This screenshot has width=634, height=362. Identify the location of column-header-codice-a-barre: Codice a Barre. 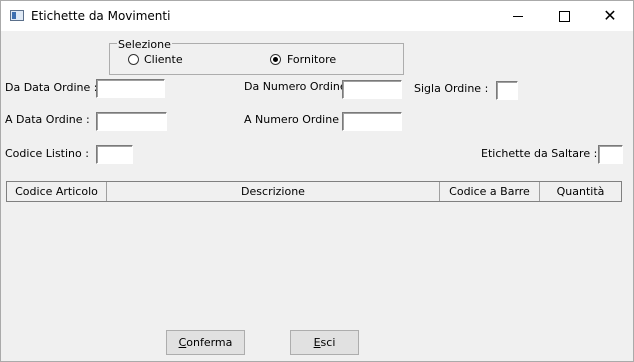
(490, 191).